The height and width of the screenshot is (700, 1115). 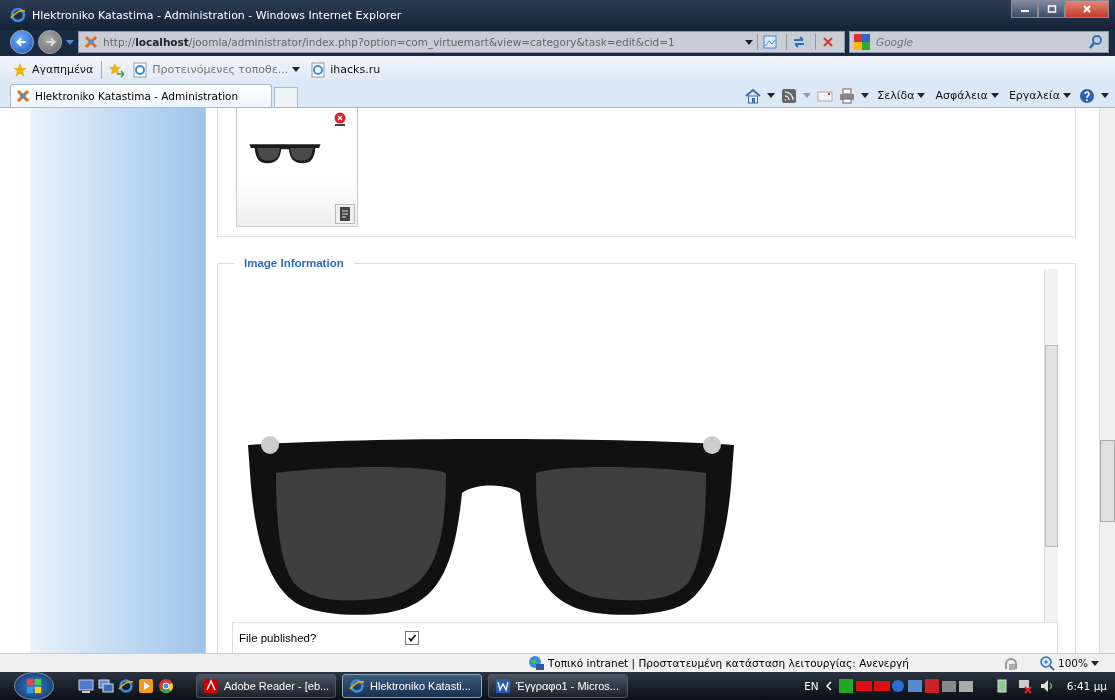 What do you see at coordinates (901, 95) in the screenshot?
I see `command-menu: Σελίδα` at bounding box center [901, 95].